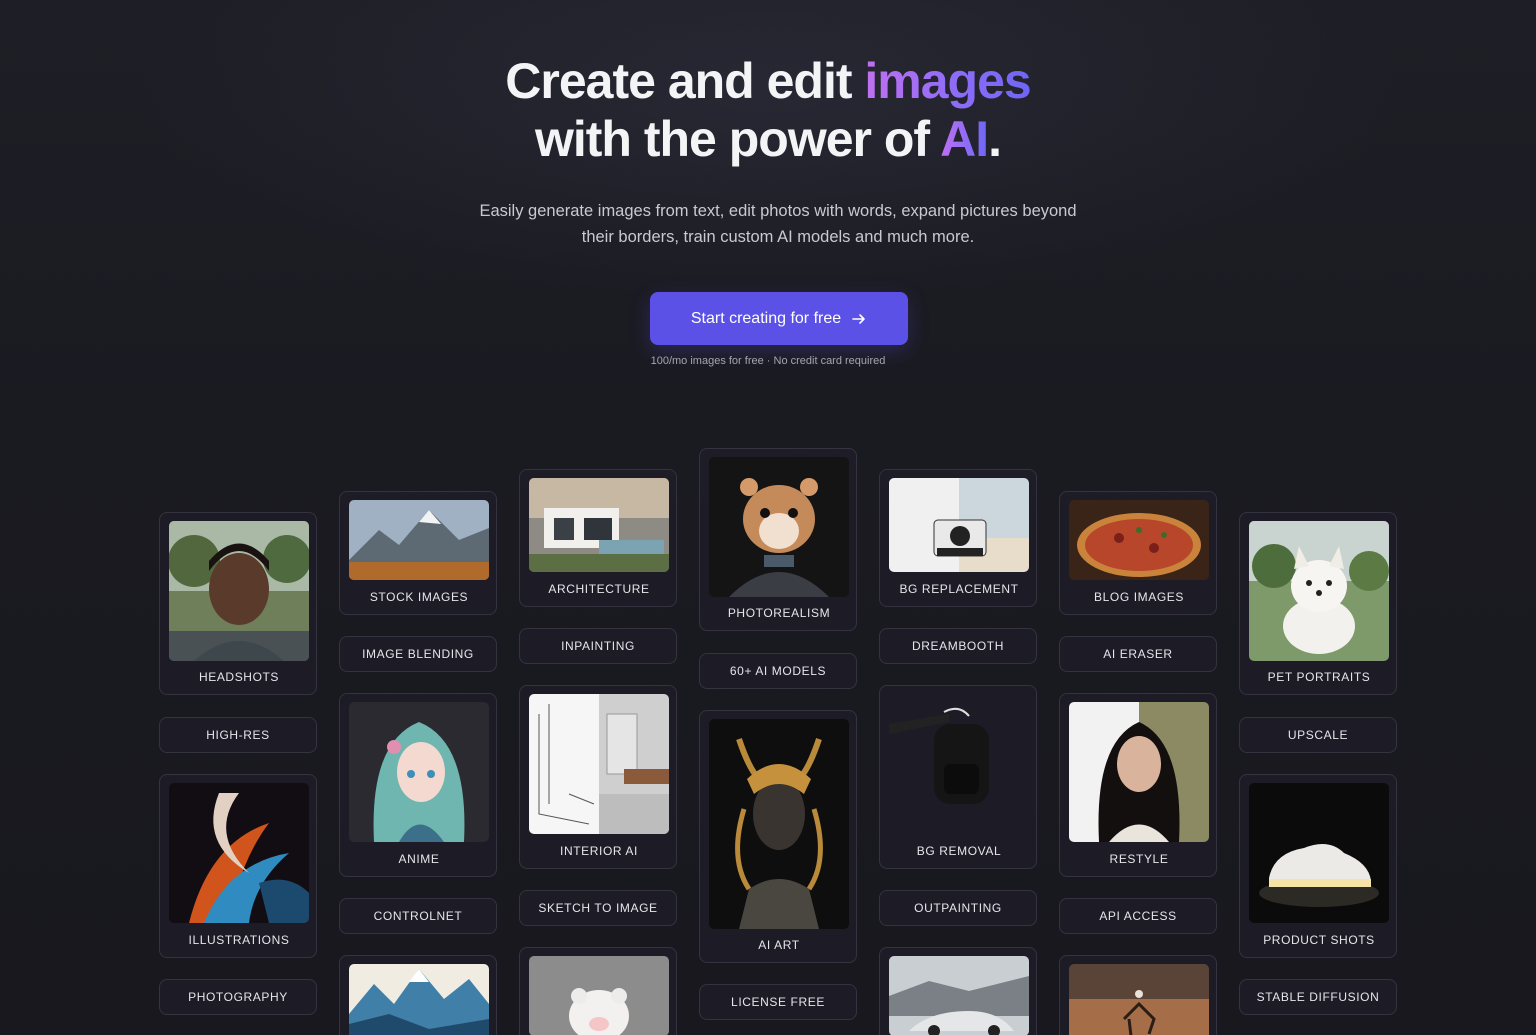 The width and height of the screenshot is (1536, 1035). I want to click on car-thumbnail, so click(959, 995).